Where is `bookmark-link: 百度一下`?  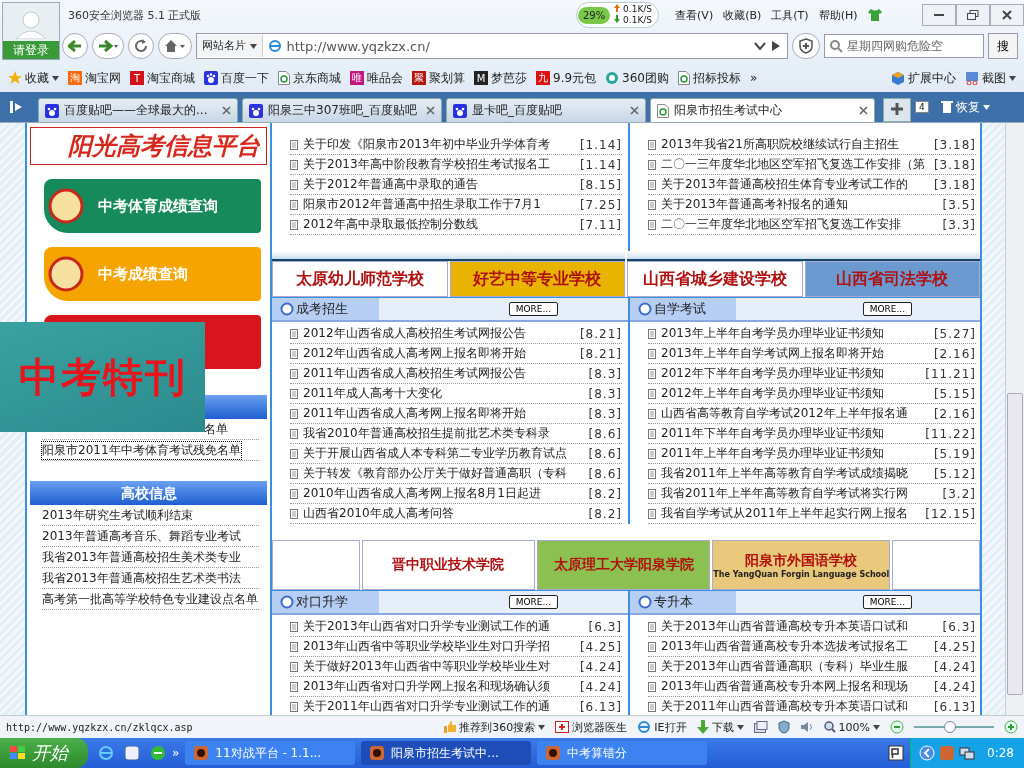 bookmark-link: 百度一下 is located at coordinates (236, 78).